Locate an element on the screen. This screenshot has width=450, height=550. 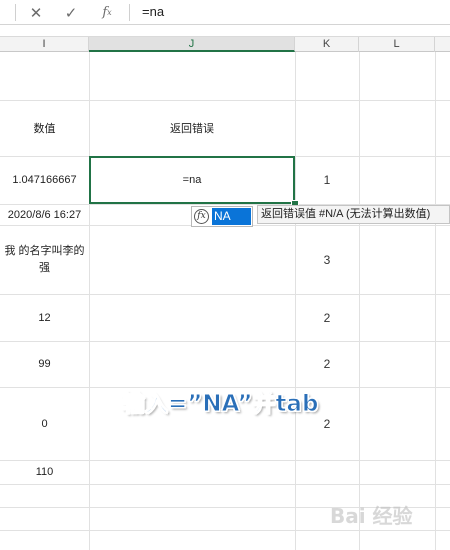
cell-j-header: 返回错误 is located at coordinates (192, 128).